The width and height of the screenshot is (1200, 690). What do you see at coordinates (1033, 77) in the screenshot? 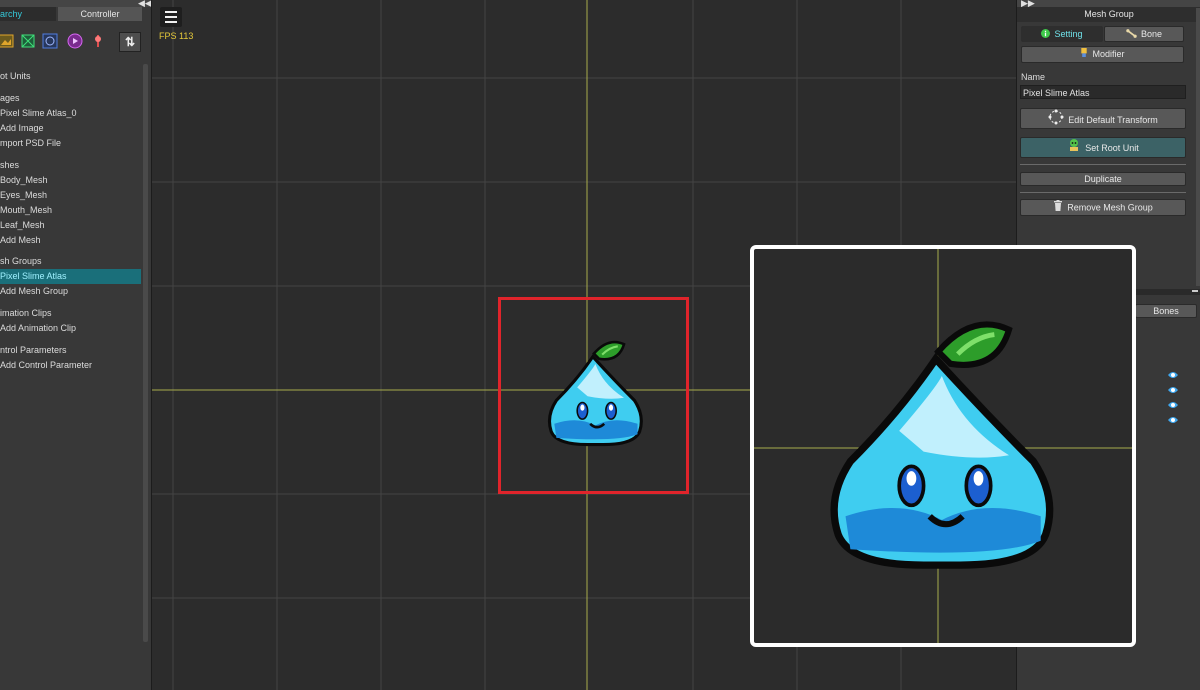
I see `name-label: Name` at bounding box center [1033, 77].